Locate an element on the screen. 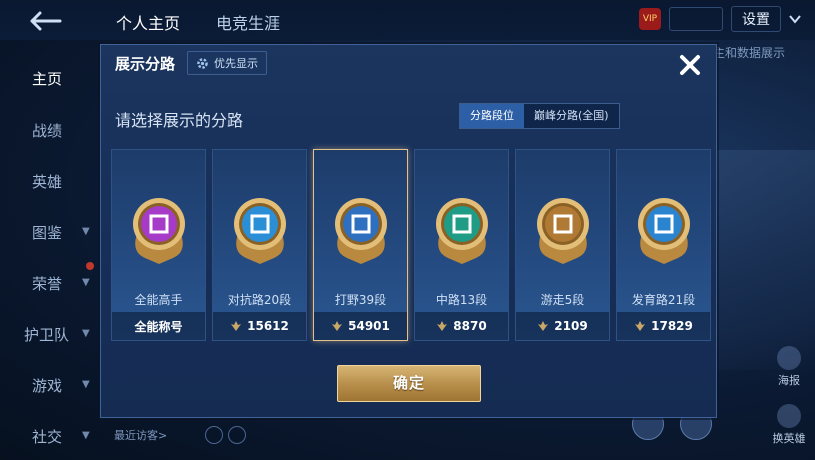 This screenshot has height=460, width=815. gear-icon is located at coordinates (202, 63).